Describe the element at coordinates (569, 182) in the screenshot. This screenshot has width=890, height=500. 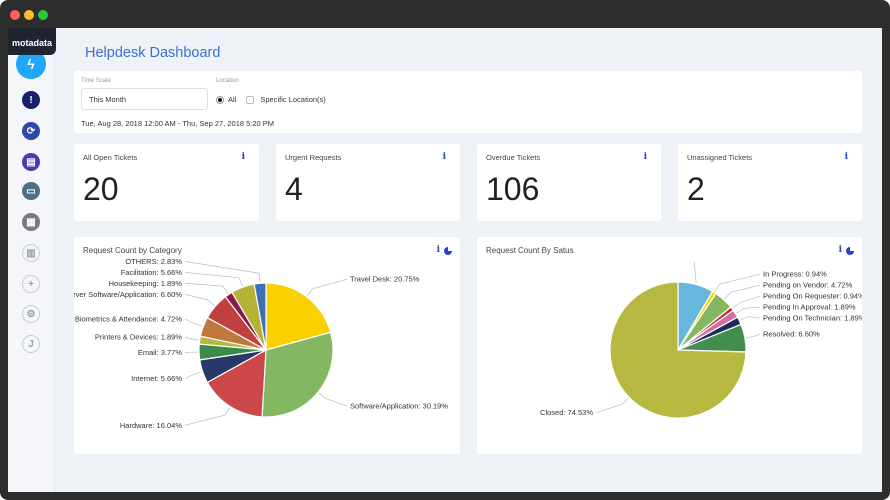
I see `stat-card: Overdue Tickets i 106` at that location.